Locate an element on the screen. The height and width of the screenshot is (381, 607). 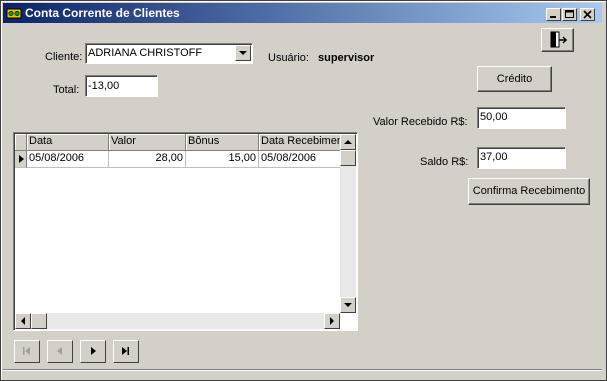
scroll-right-button is located at coordinates (332, 321).